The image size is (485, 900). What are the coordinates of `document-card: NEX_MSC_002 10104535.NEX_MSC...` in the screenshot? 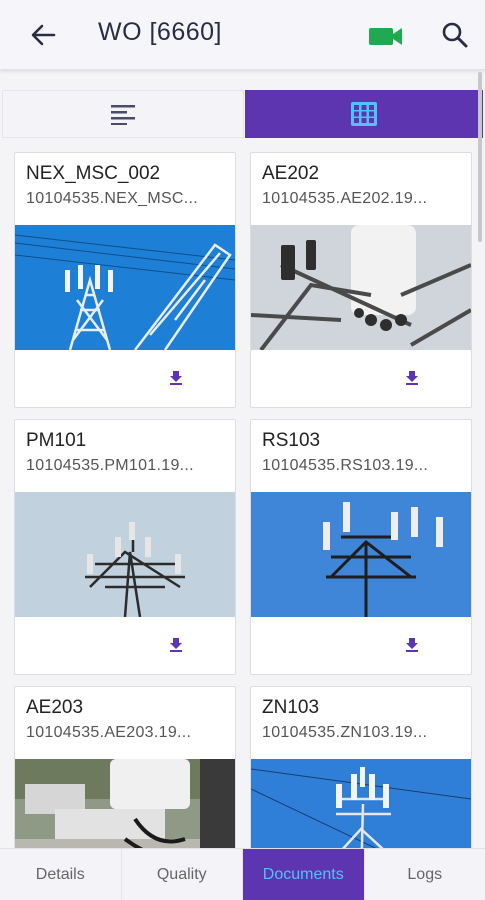 It's located at (125, 280).